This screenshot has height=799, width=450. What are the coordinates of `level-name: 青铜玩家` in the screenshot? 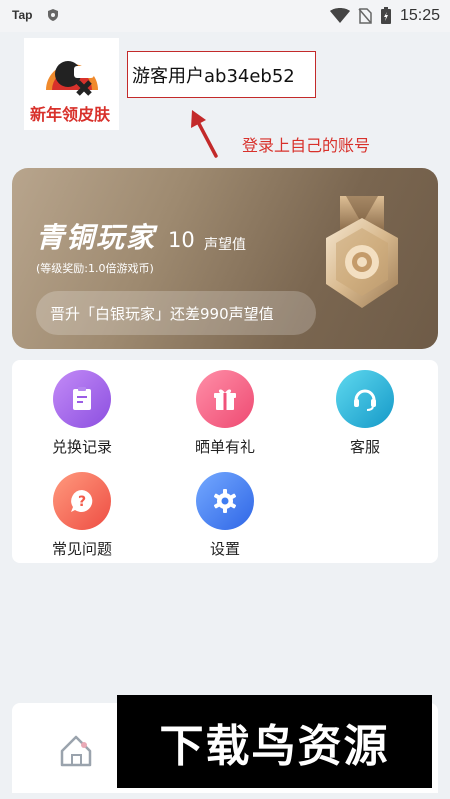 It's located at (96, 237).